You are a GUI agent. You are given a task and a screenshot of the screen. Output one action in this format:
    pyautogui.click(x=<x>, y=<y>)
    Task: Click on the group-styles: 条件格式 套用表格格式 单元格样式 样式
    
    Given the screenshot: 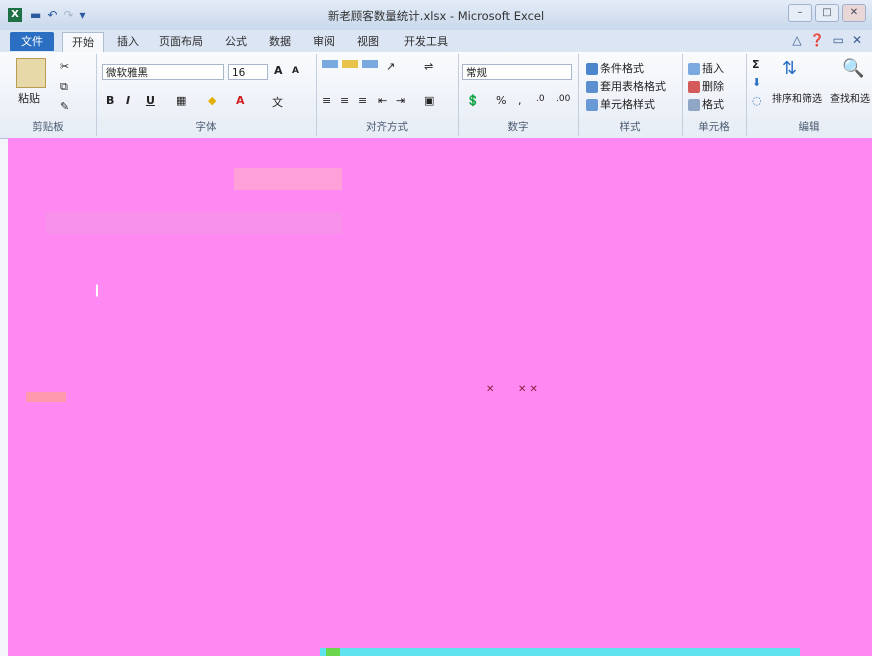 What is the action you would take?
    pyautogui.click(x=630, y=95)
    